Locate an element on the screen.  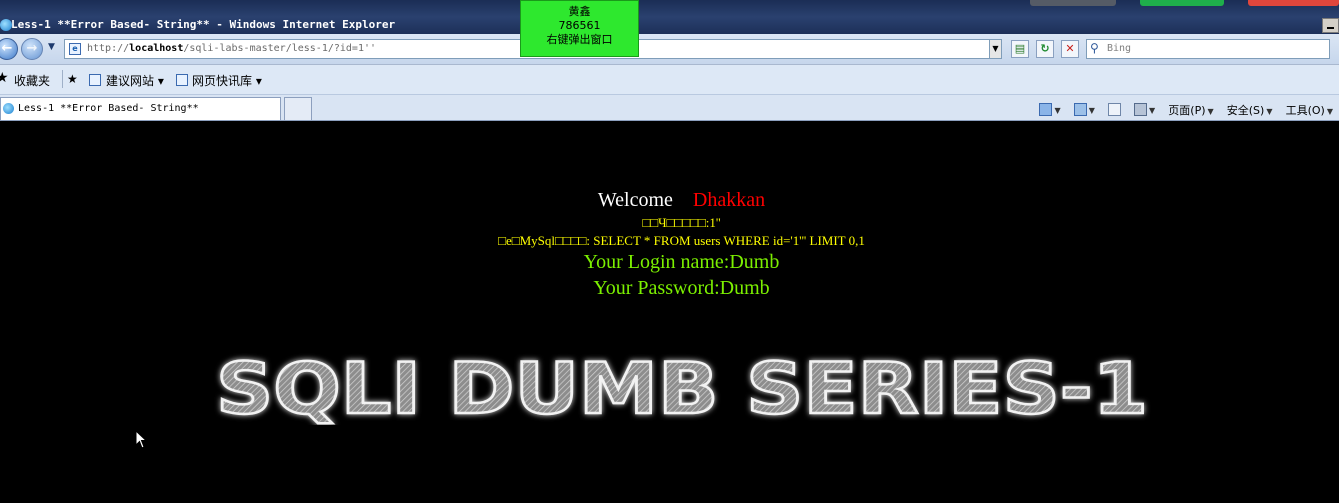
sqli-dumb-series-banner: SQLI DUMB SERIES-1 is located at coordinates (682, 389).